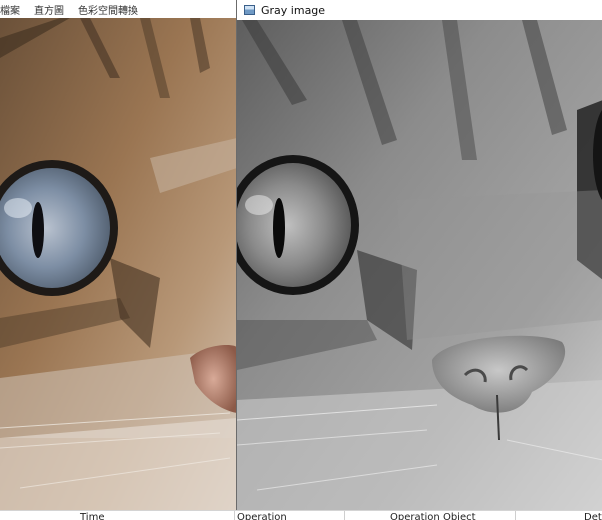 This screenshot has height=520, width=602. I want to click on menu-item-color-space: 色彩空間轉換, so click(111, 9).